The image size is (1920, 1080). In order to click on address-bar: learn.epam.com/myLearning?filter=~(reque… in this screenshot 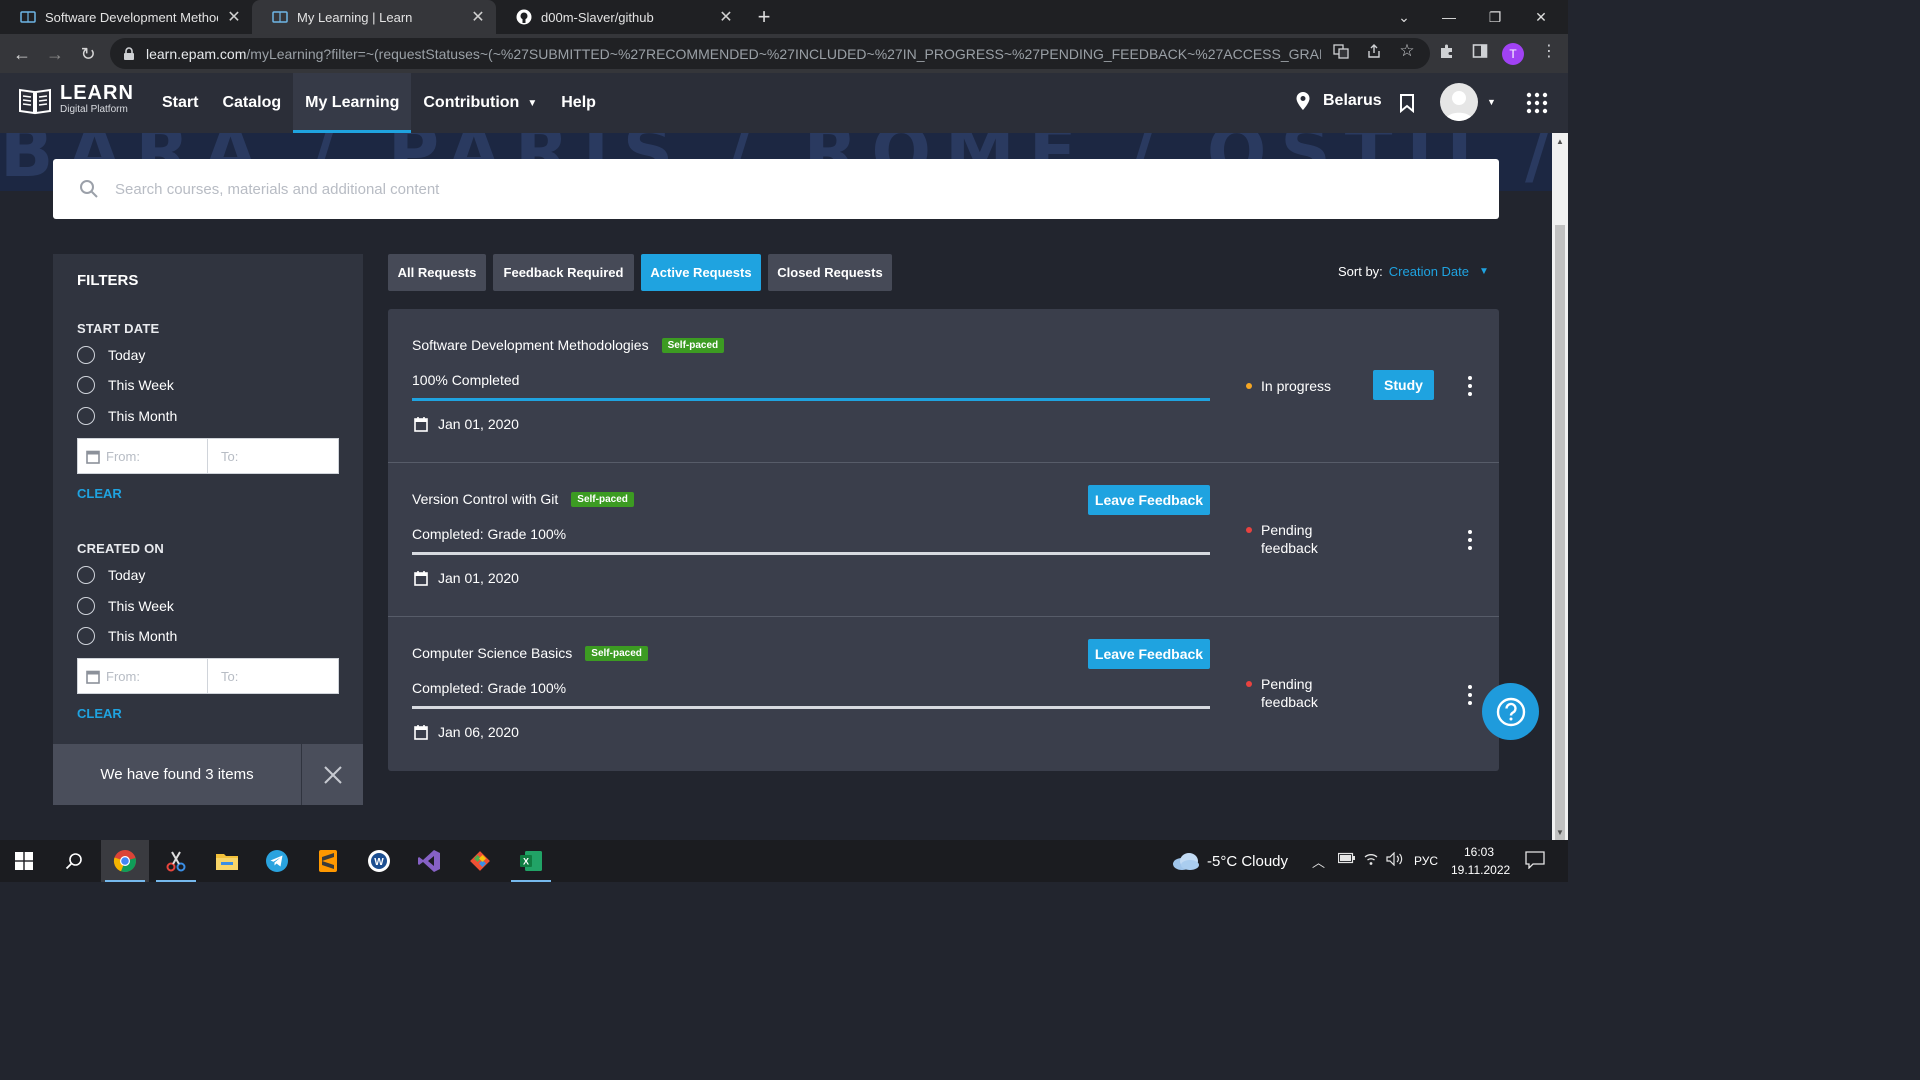, I will do `click(770, 53)`.